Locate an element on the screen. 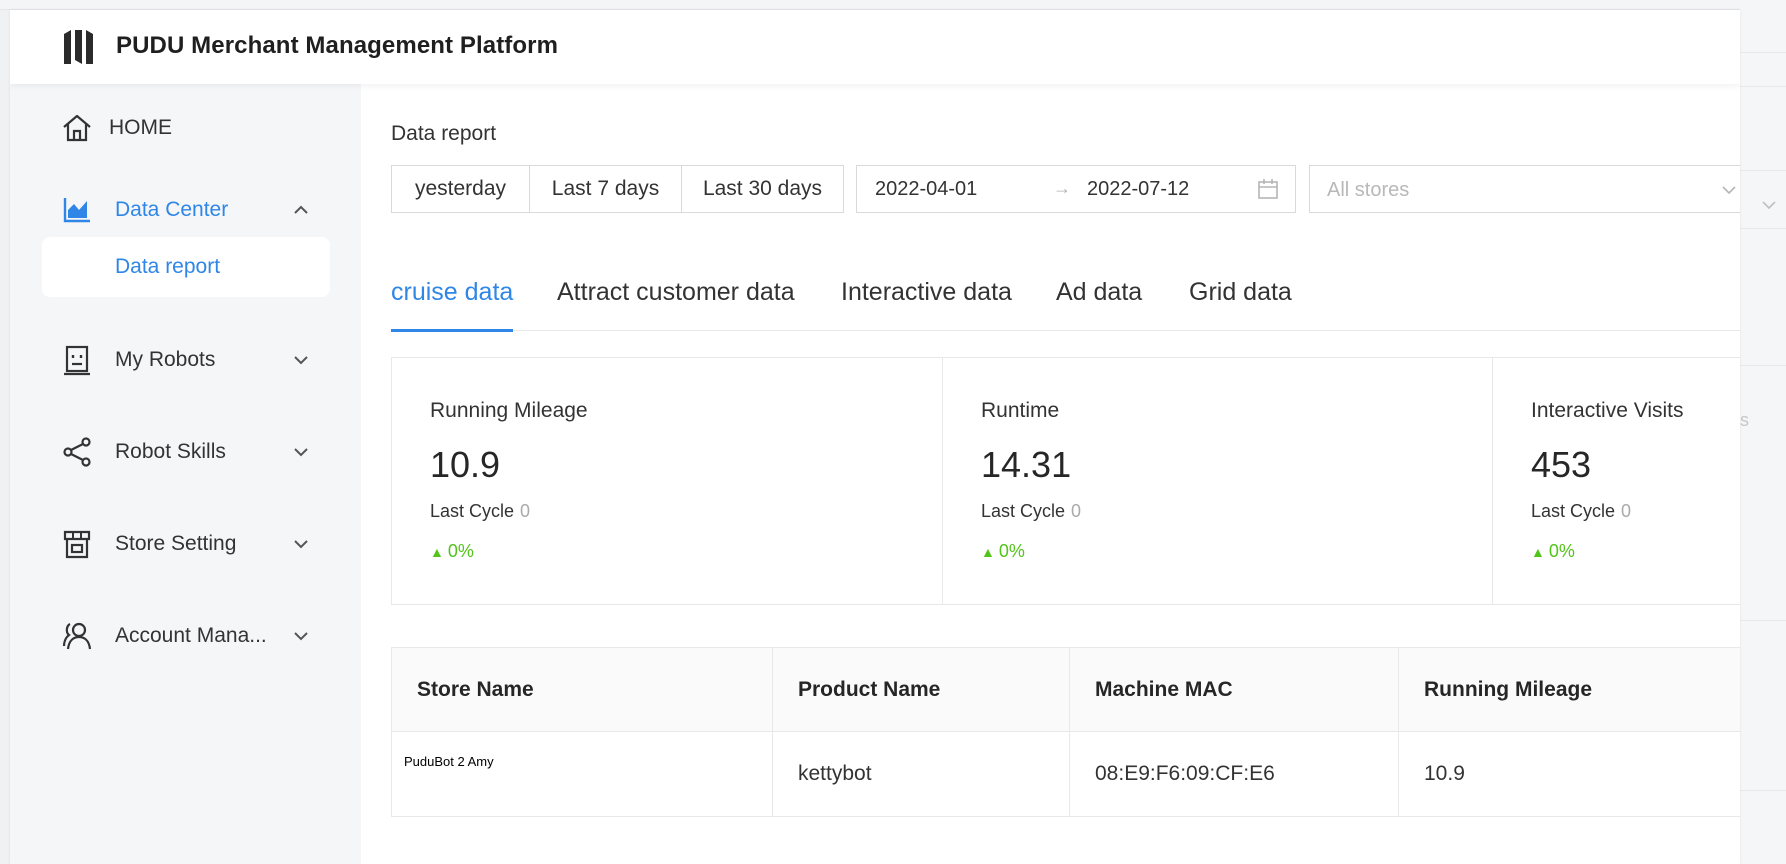 This screenshot has width=1786, height=864. table-cell: 08:E9:F6:09:CF:E6 is located at coordinates (1234, 774).